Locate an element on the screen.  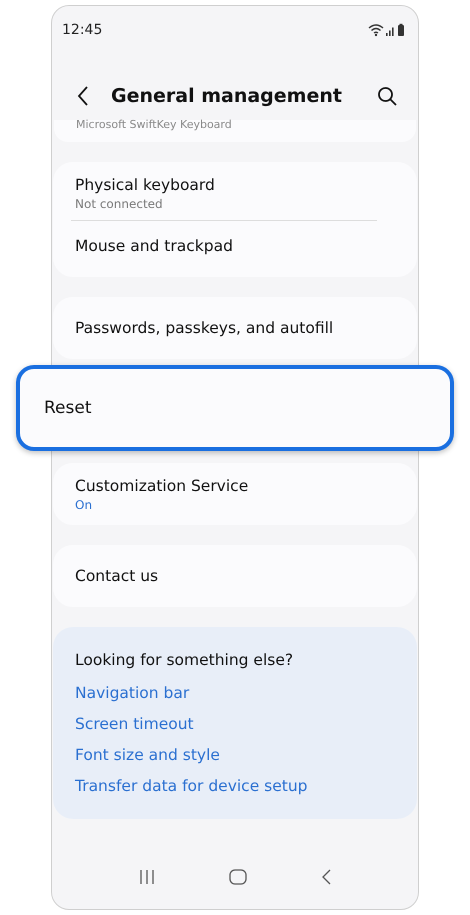
suggestion-link: Navigation bar is located at coordinates (235, 693).